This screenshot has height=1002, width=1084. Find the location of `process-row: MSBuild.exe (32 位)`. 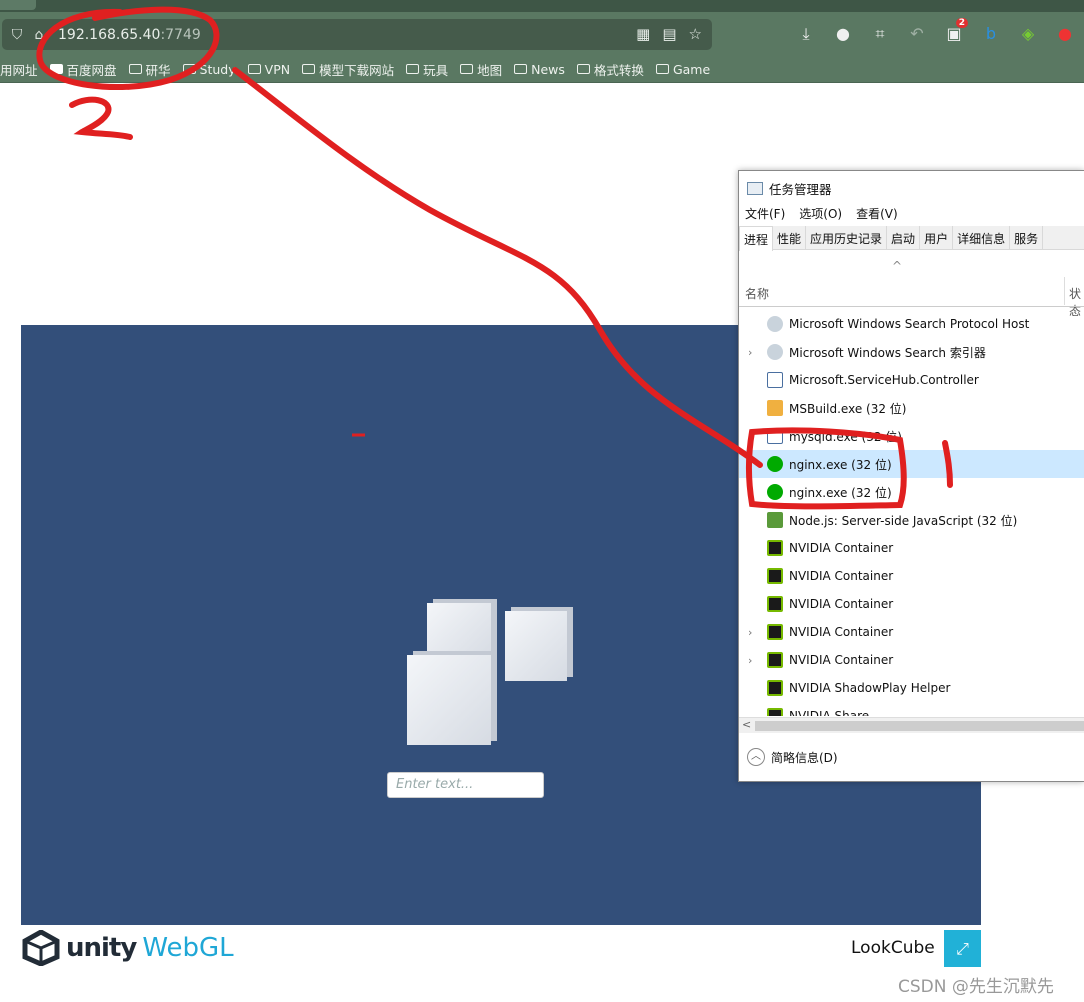

process-row: MSBuild.exe (32 位) is located at coordinates (911, 408).